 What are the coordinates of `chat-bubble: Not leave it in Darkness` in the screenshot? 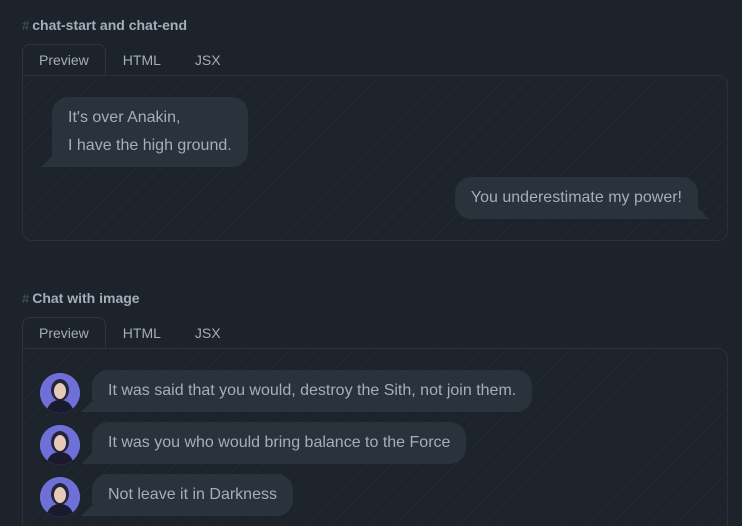 It's located at (187, 495).